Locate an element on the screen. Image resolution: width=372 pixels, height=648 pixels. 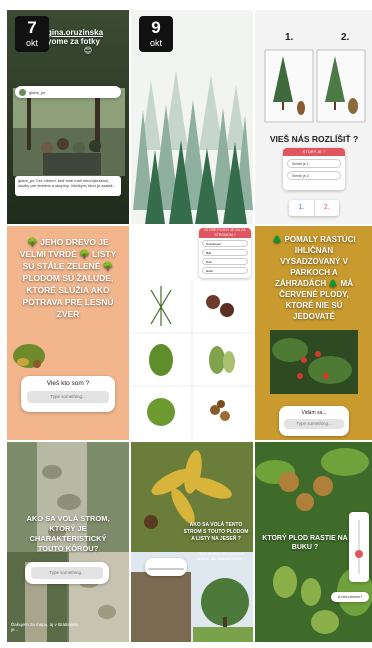
yew-photo is located at coordinates (314, 362).